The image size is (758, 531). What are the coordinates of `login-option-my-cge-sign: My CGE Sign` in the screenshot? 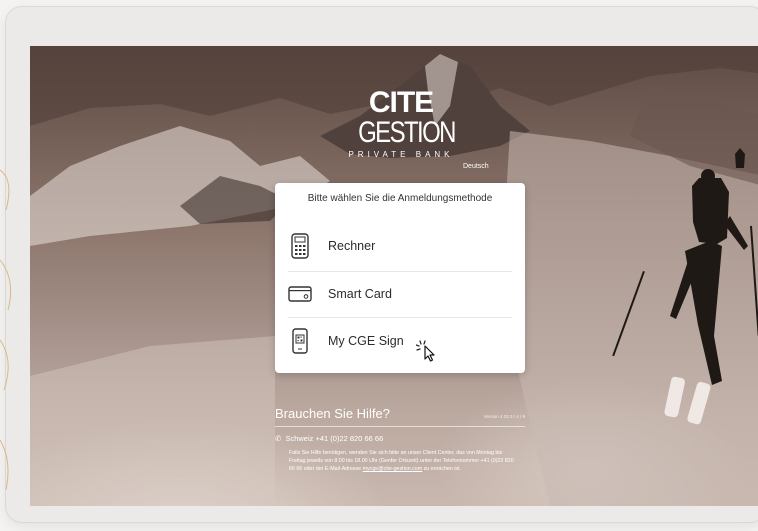 It's located at (400, 341).